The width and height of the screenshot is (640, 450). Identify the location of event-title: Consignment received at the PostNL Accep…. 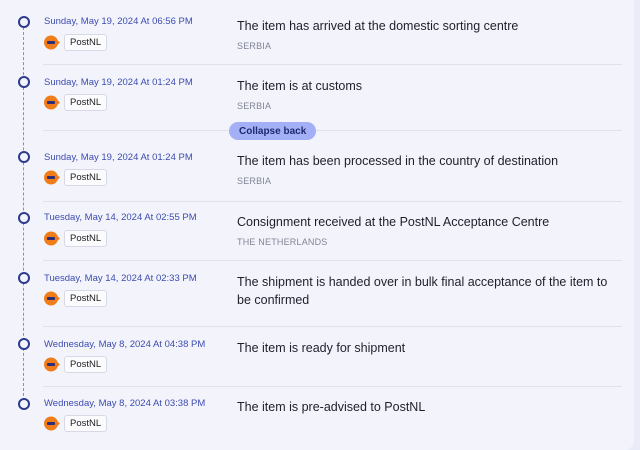
(393, 222).